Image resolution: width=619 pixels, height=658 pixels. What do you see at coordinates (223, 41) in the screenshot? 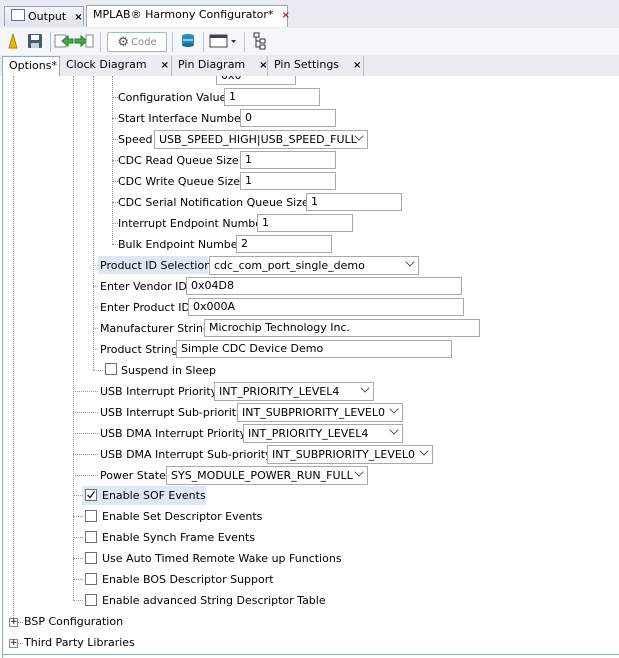
I see `window-layout-dropdown` at bounding box center [223, 41].